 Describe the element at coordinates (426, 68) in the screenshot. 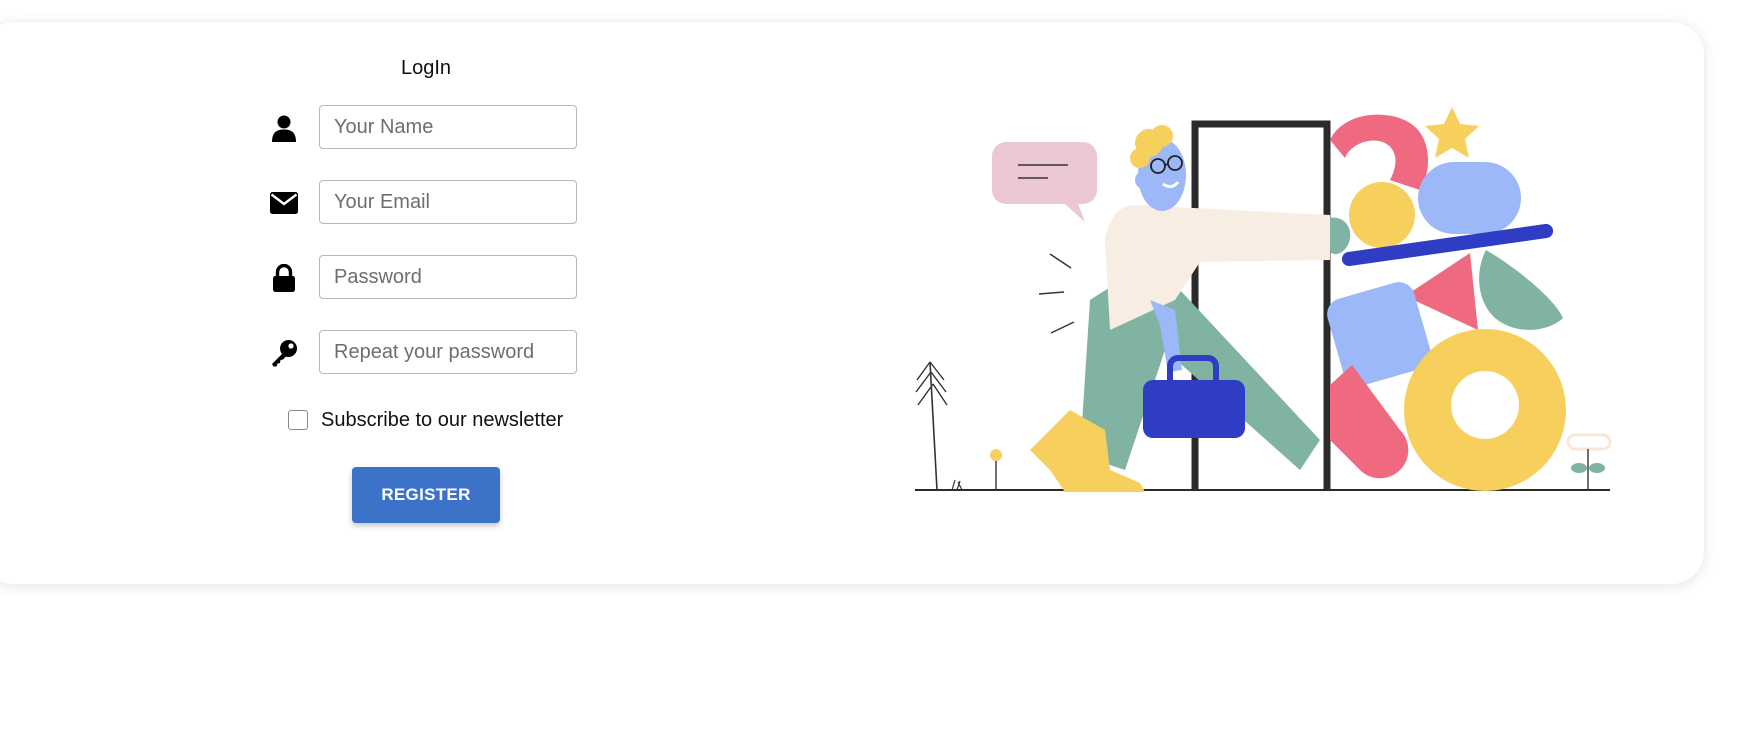

I see `form-title: LogIn` at that location.